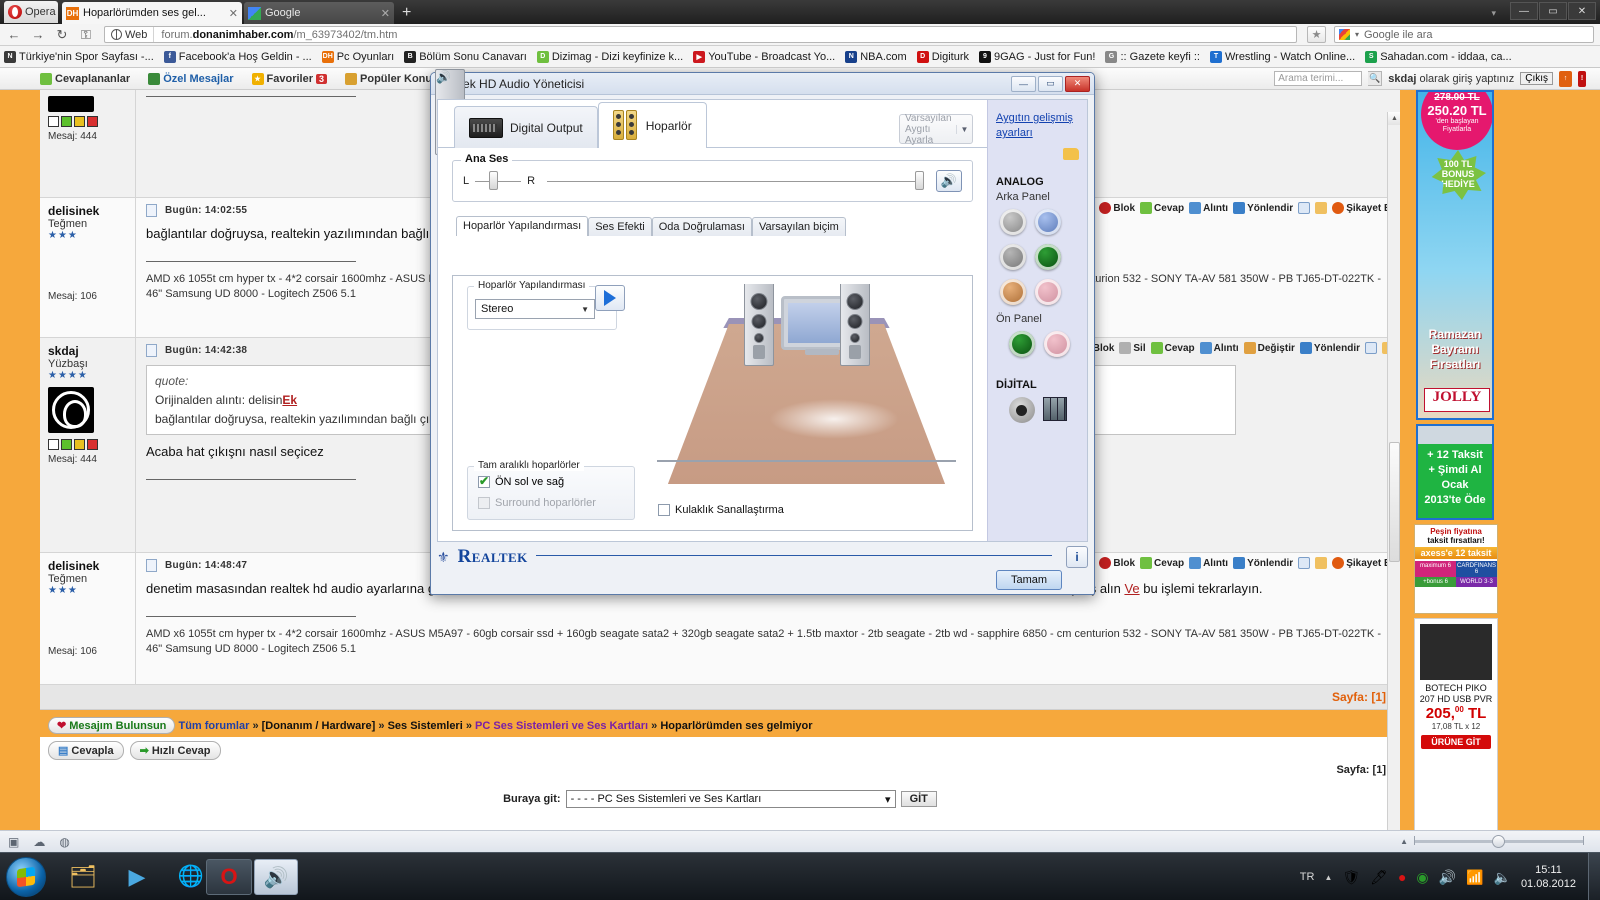 The height and width of the screenshot is (900, 1600). Describe the element at coordinates (26, 877) in the screenshot. I see `start-button` at that location.